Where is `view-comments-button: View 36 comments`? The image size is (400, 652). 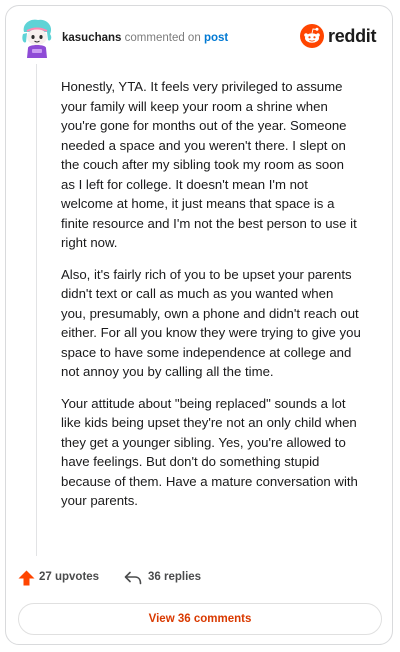 view-comments-button: View 36 comments is located at coordinates (200, 619).